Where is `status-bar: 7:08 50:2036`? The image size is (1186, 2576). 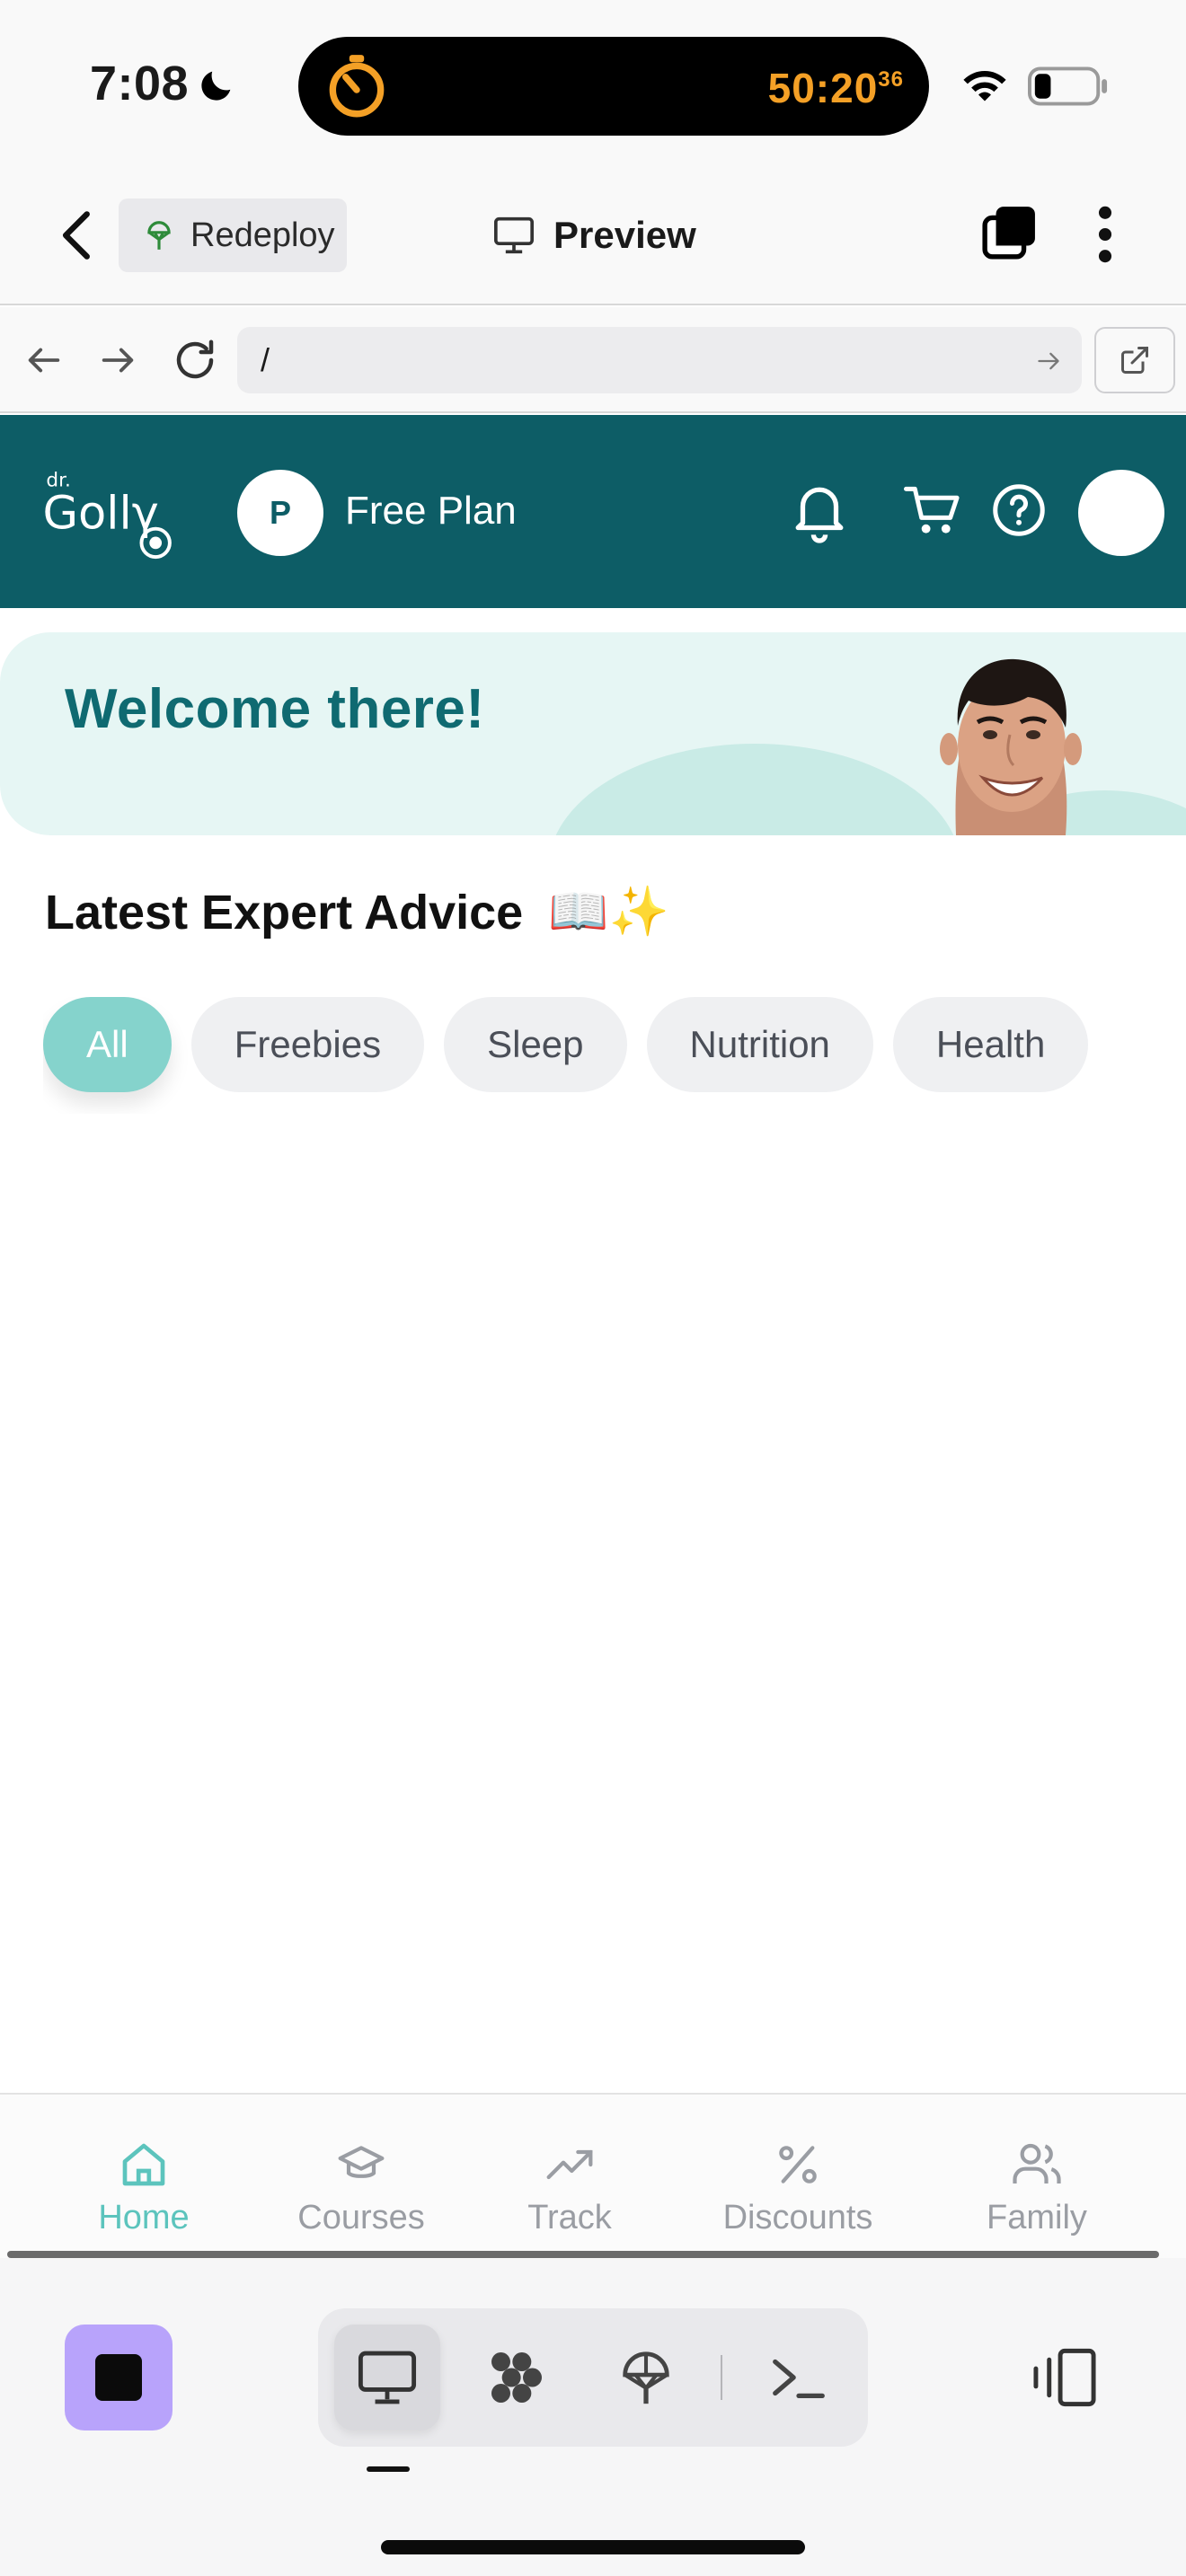 status-bar: 7:08 50:2036 is located at coordinates (593, 85).